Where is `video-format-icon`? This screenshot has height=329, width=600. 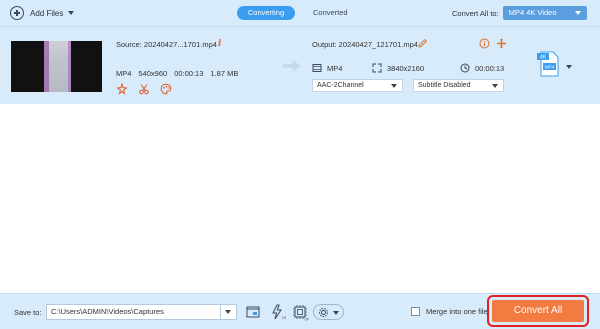
video-format-icon is located at coordinates (317, 68).